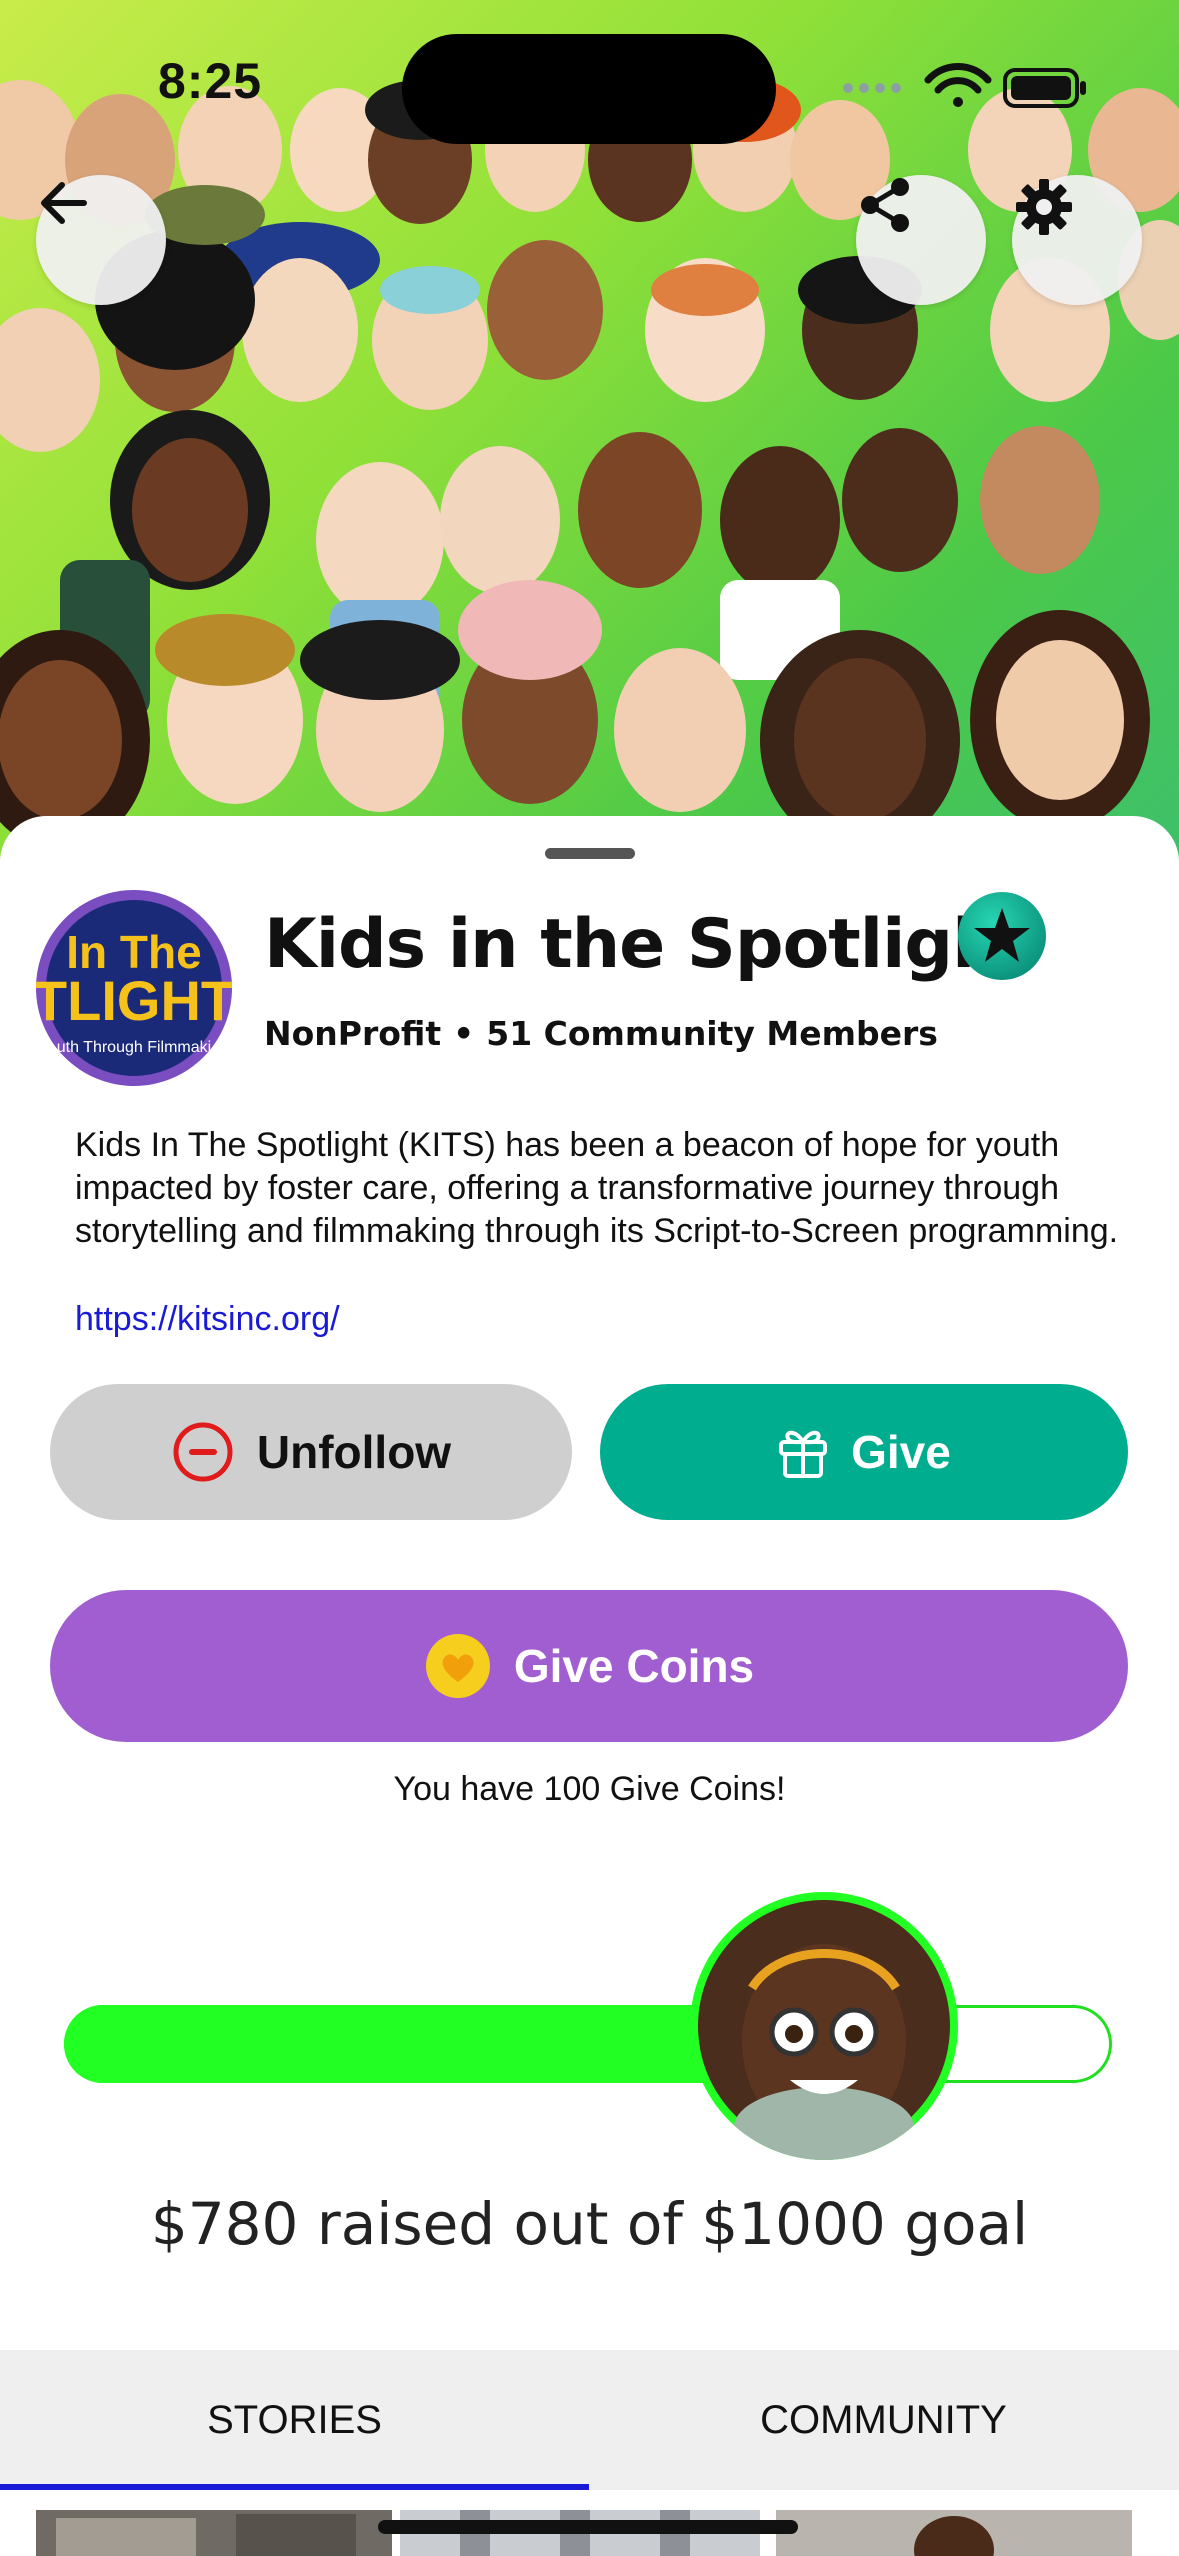 This screenshot has height=2556, width=1179. I want to click on member-count: 51 Community Members, so click(712, 1033).